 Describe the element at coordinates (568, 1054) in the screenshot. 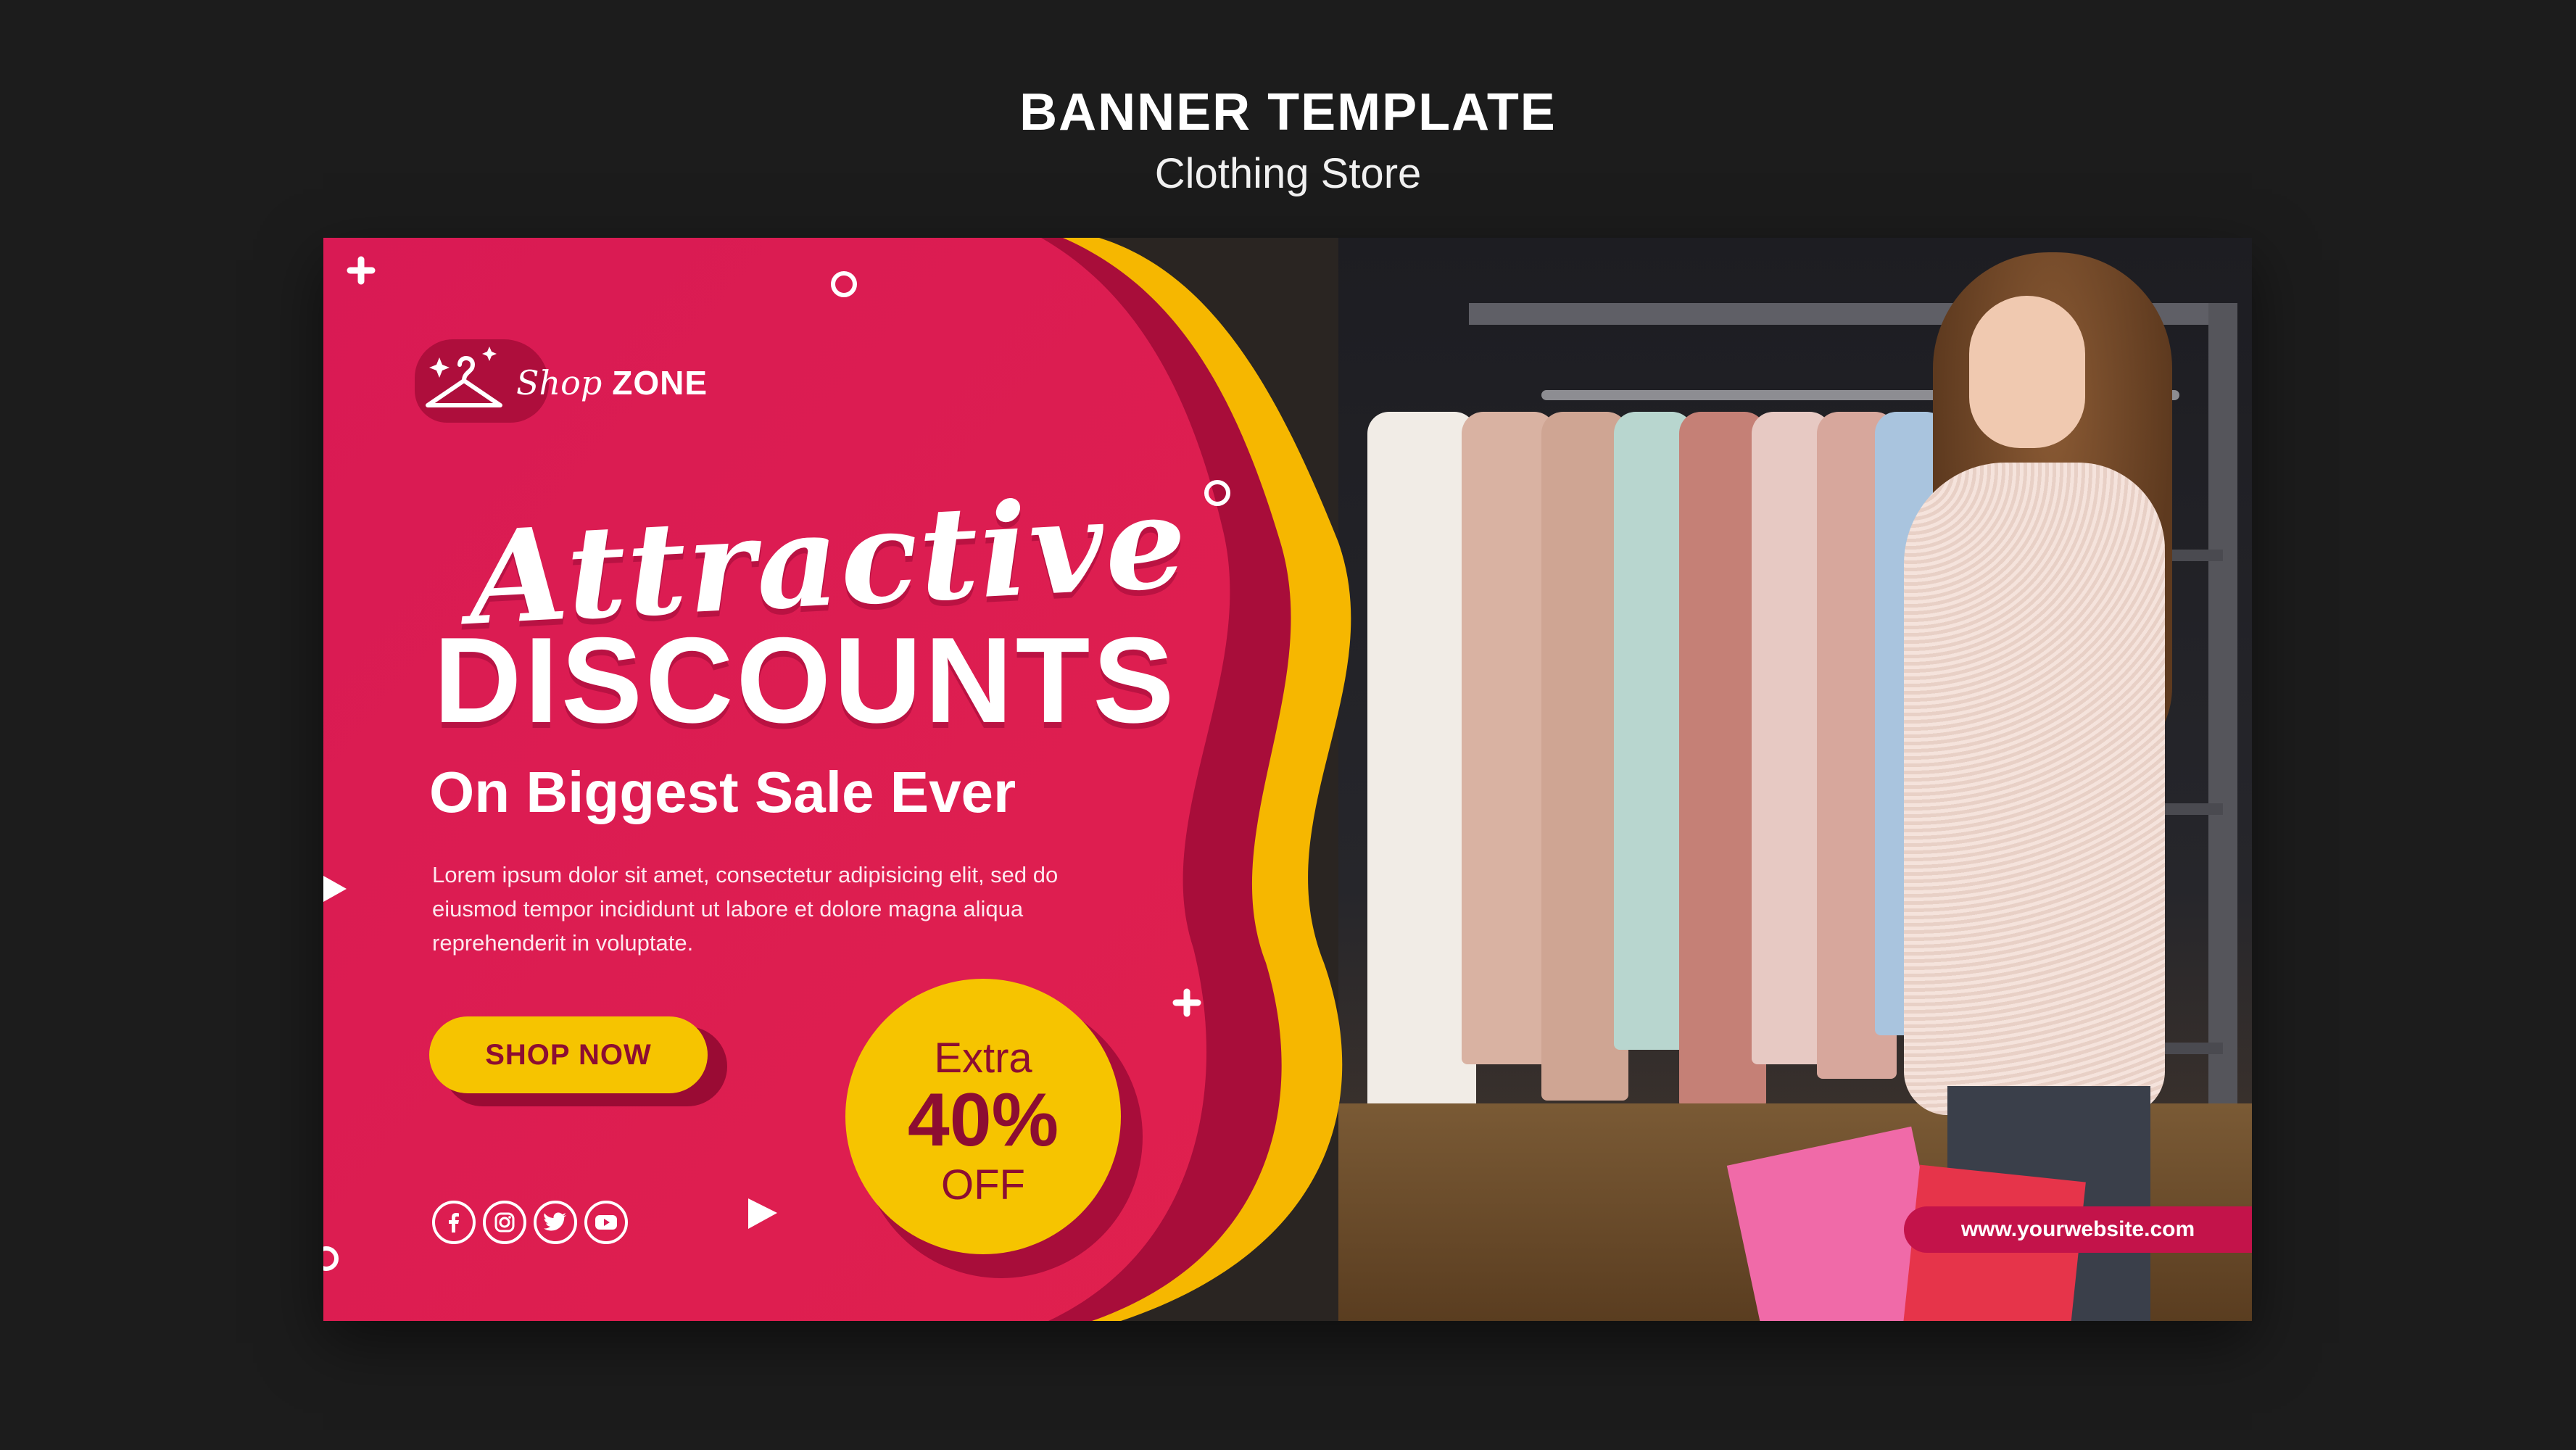

I see `shop-now-button: SHOP NOW` at that location.